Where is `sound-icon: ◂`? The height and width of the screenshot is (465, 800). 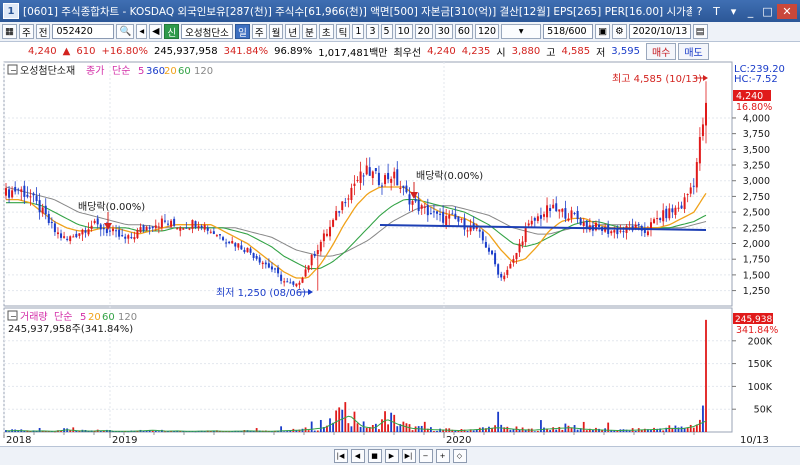
sound-icon: ◂ is located at coordinates (142, 31).